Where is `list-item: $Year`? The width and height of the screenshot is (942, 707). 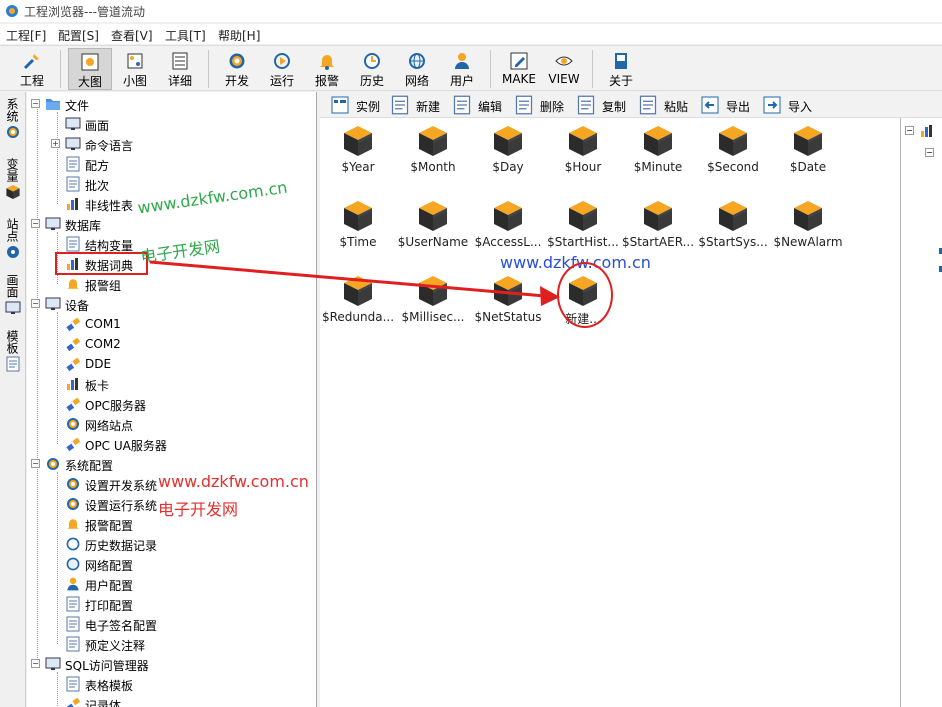
list-item: $Year is located at coordinates (358, 153).